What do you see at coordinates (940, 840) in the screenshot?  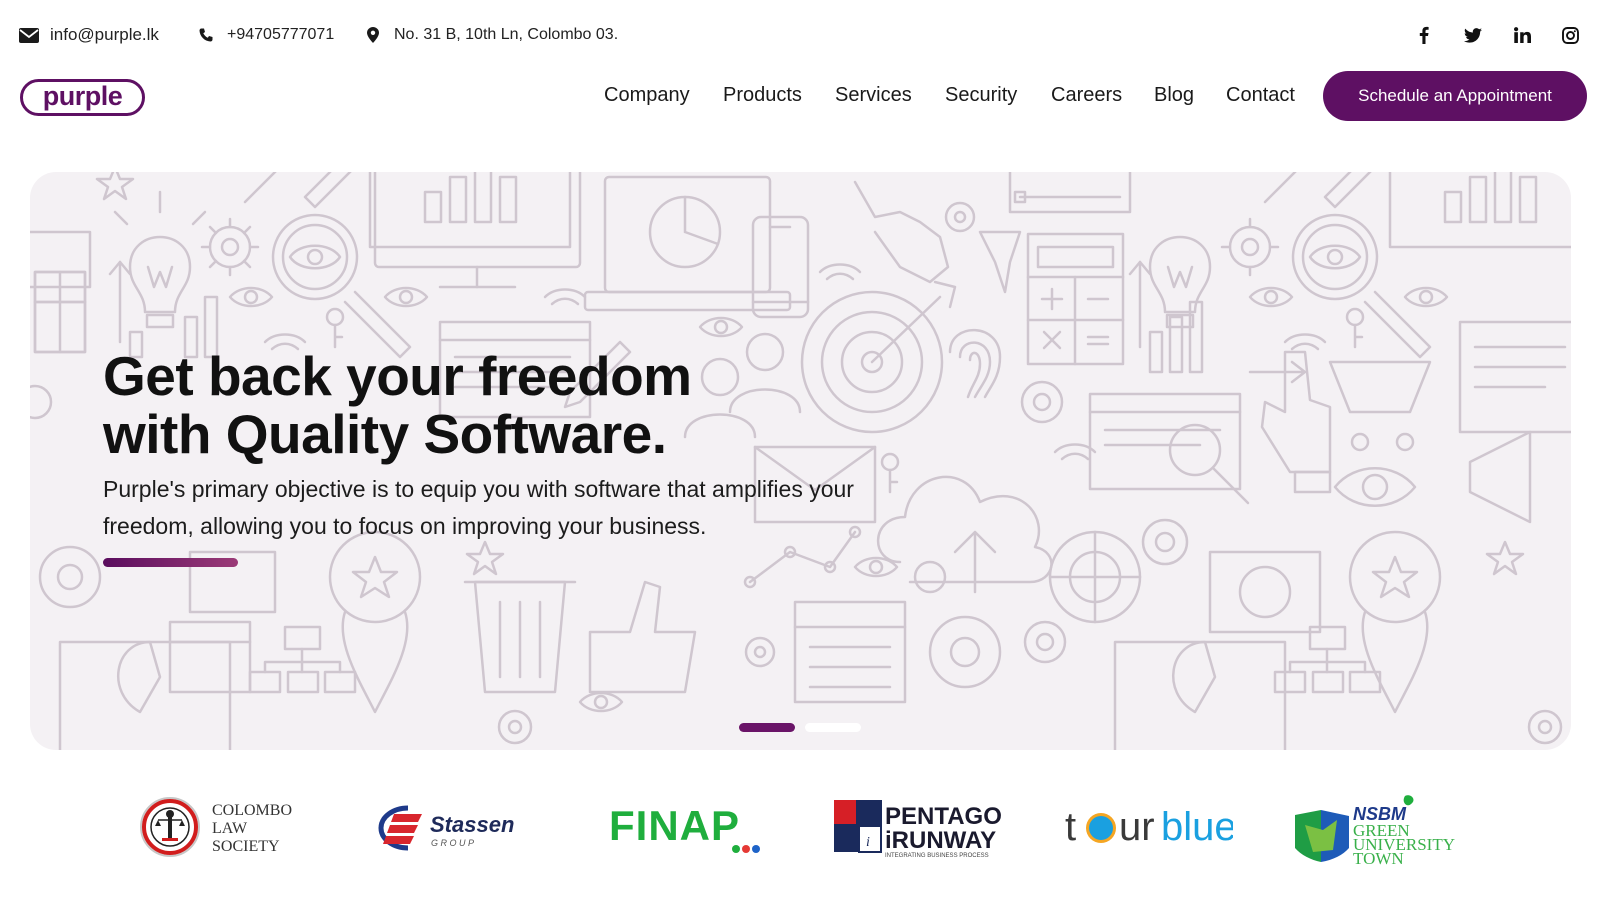 I see `irunway-text: iRUNWAY` at bounding box center [940, 840].